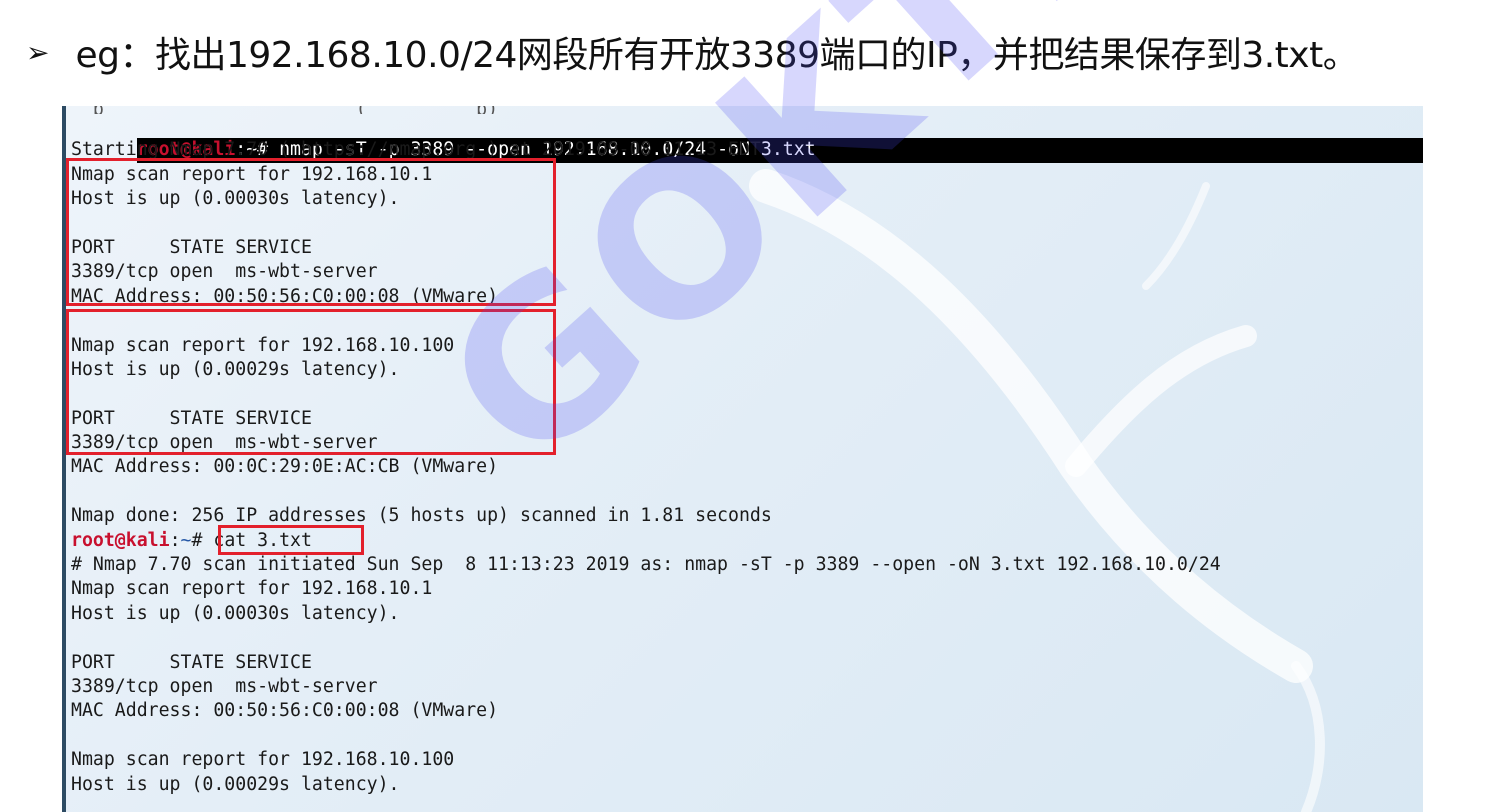 This screenshot has width=1503, height=812. I want to click on terminal-line: MAC Address: 00:0C:29:0E:AC:CB (VMware), so click(285, 467).